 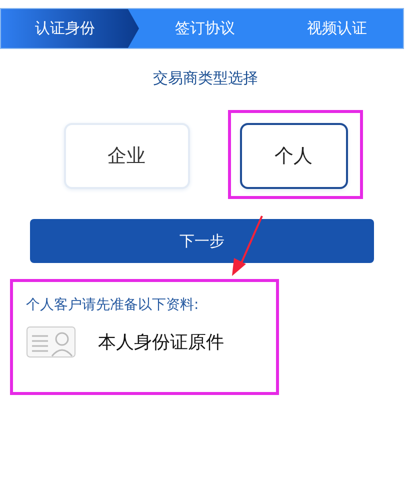 What do you see at coordinates (51, 342) in the screenshot?
I see `id-card-icon` at bounding box center [51, 342].